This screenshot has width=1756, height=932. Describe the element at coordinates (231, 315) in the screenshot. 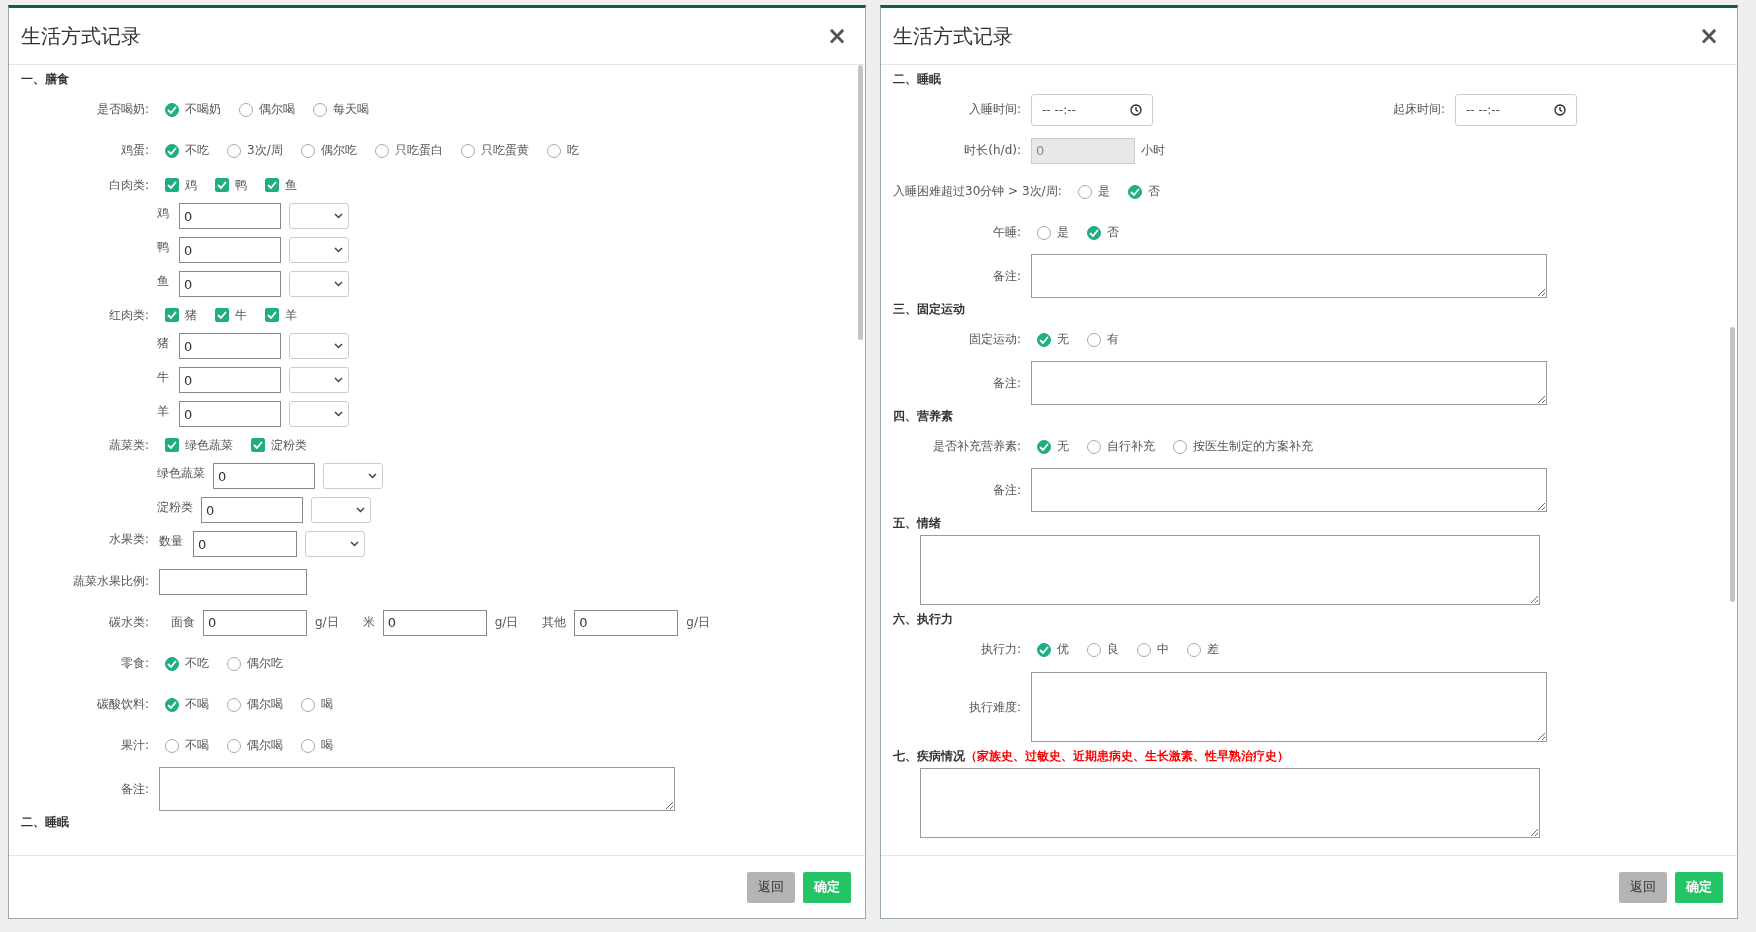

I see `checkbox-option: 牛` at that location.